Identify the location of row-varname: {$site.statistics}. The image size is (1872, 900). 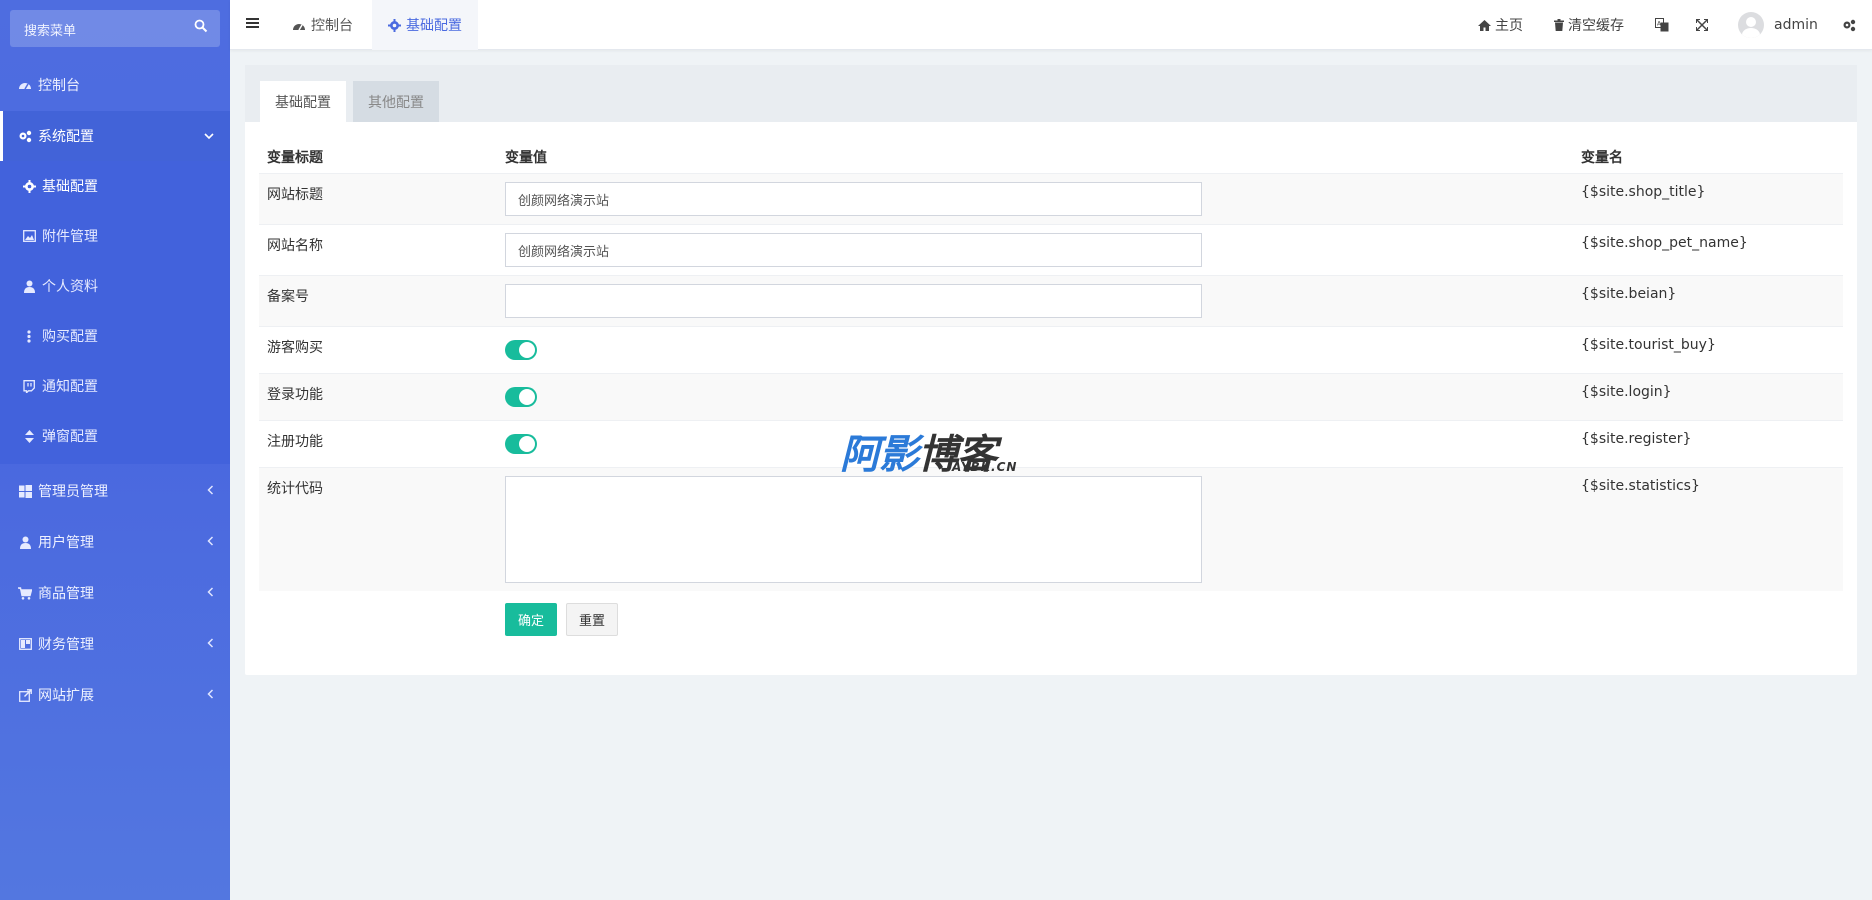
(1640, 486).